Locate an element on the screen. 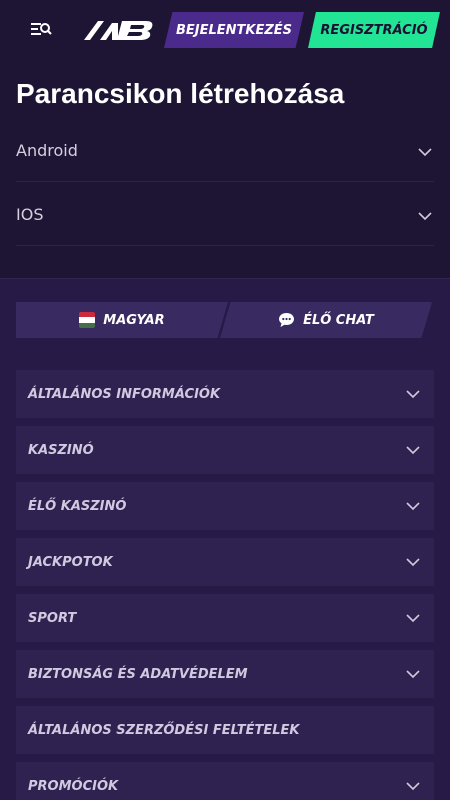 Image resolution: width=450 pixels, height=800 pixels. login-button: BEJELENTKEZÉS is located at coordinates (234, 30).